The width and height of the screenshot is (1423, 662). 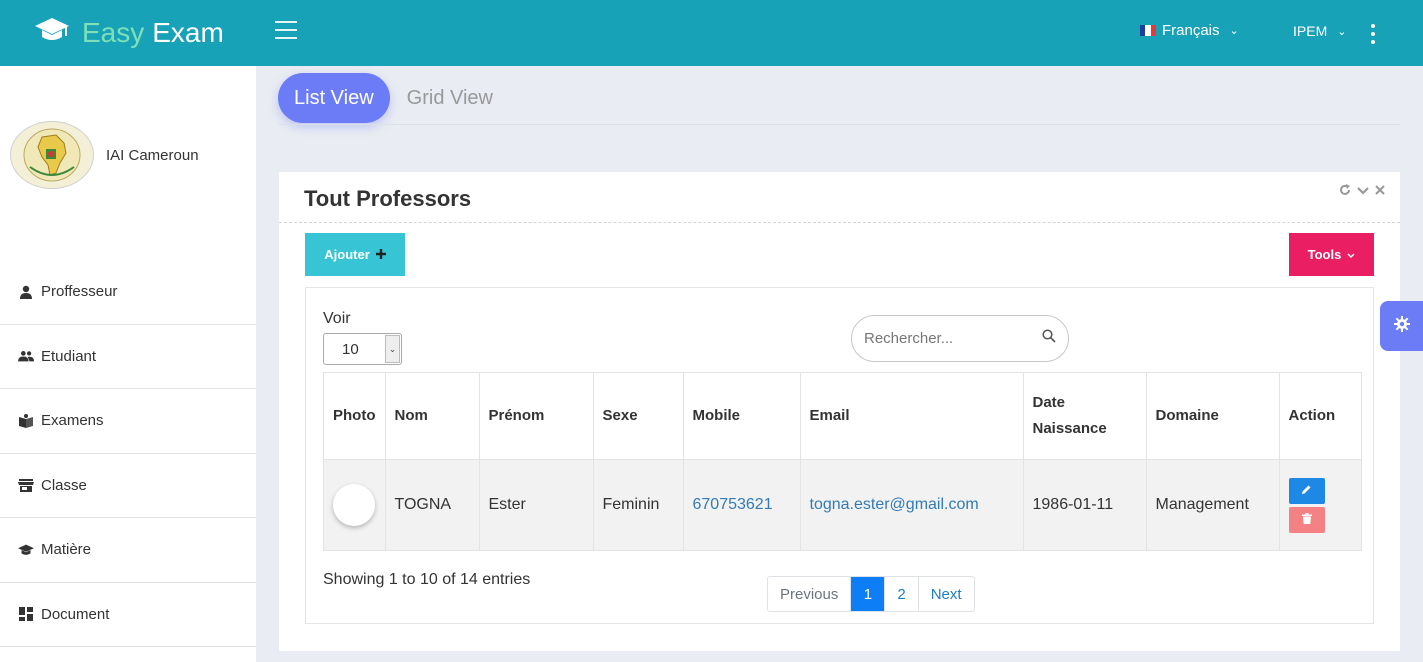 What do you see at coordinates (911, 416) in the screenshot?
I see `column-header-email: Email` at bounding box center [911, 416].